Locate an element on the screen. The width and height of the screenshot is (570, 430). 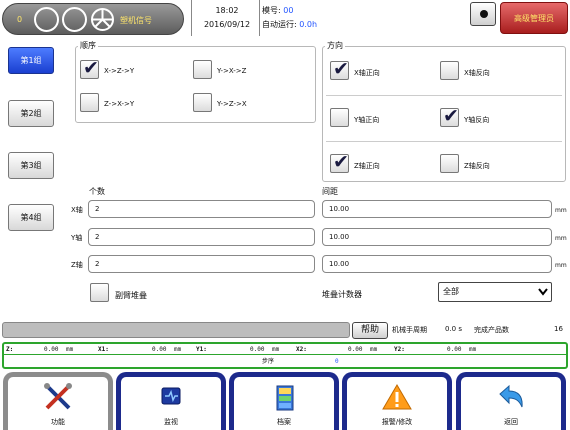
x-axis-label: X轴 is located at coordinates (77, 210).